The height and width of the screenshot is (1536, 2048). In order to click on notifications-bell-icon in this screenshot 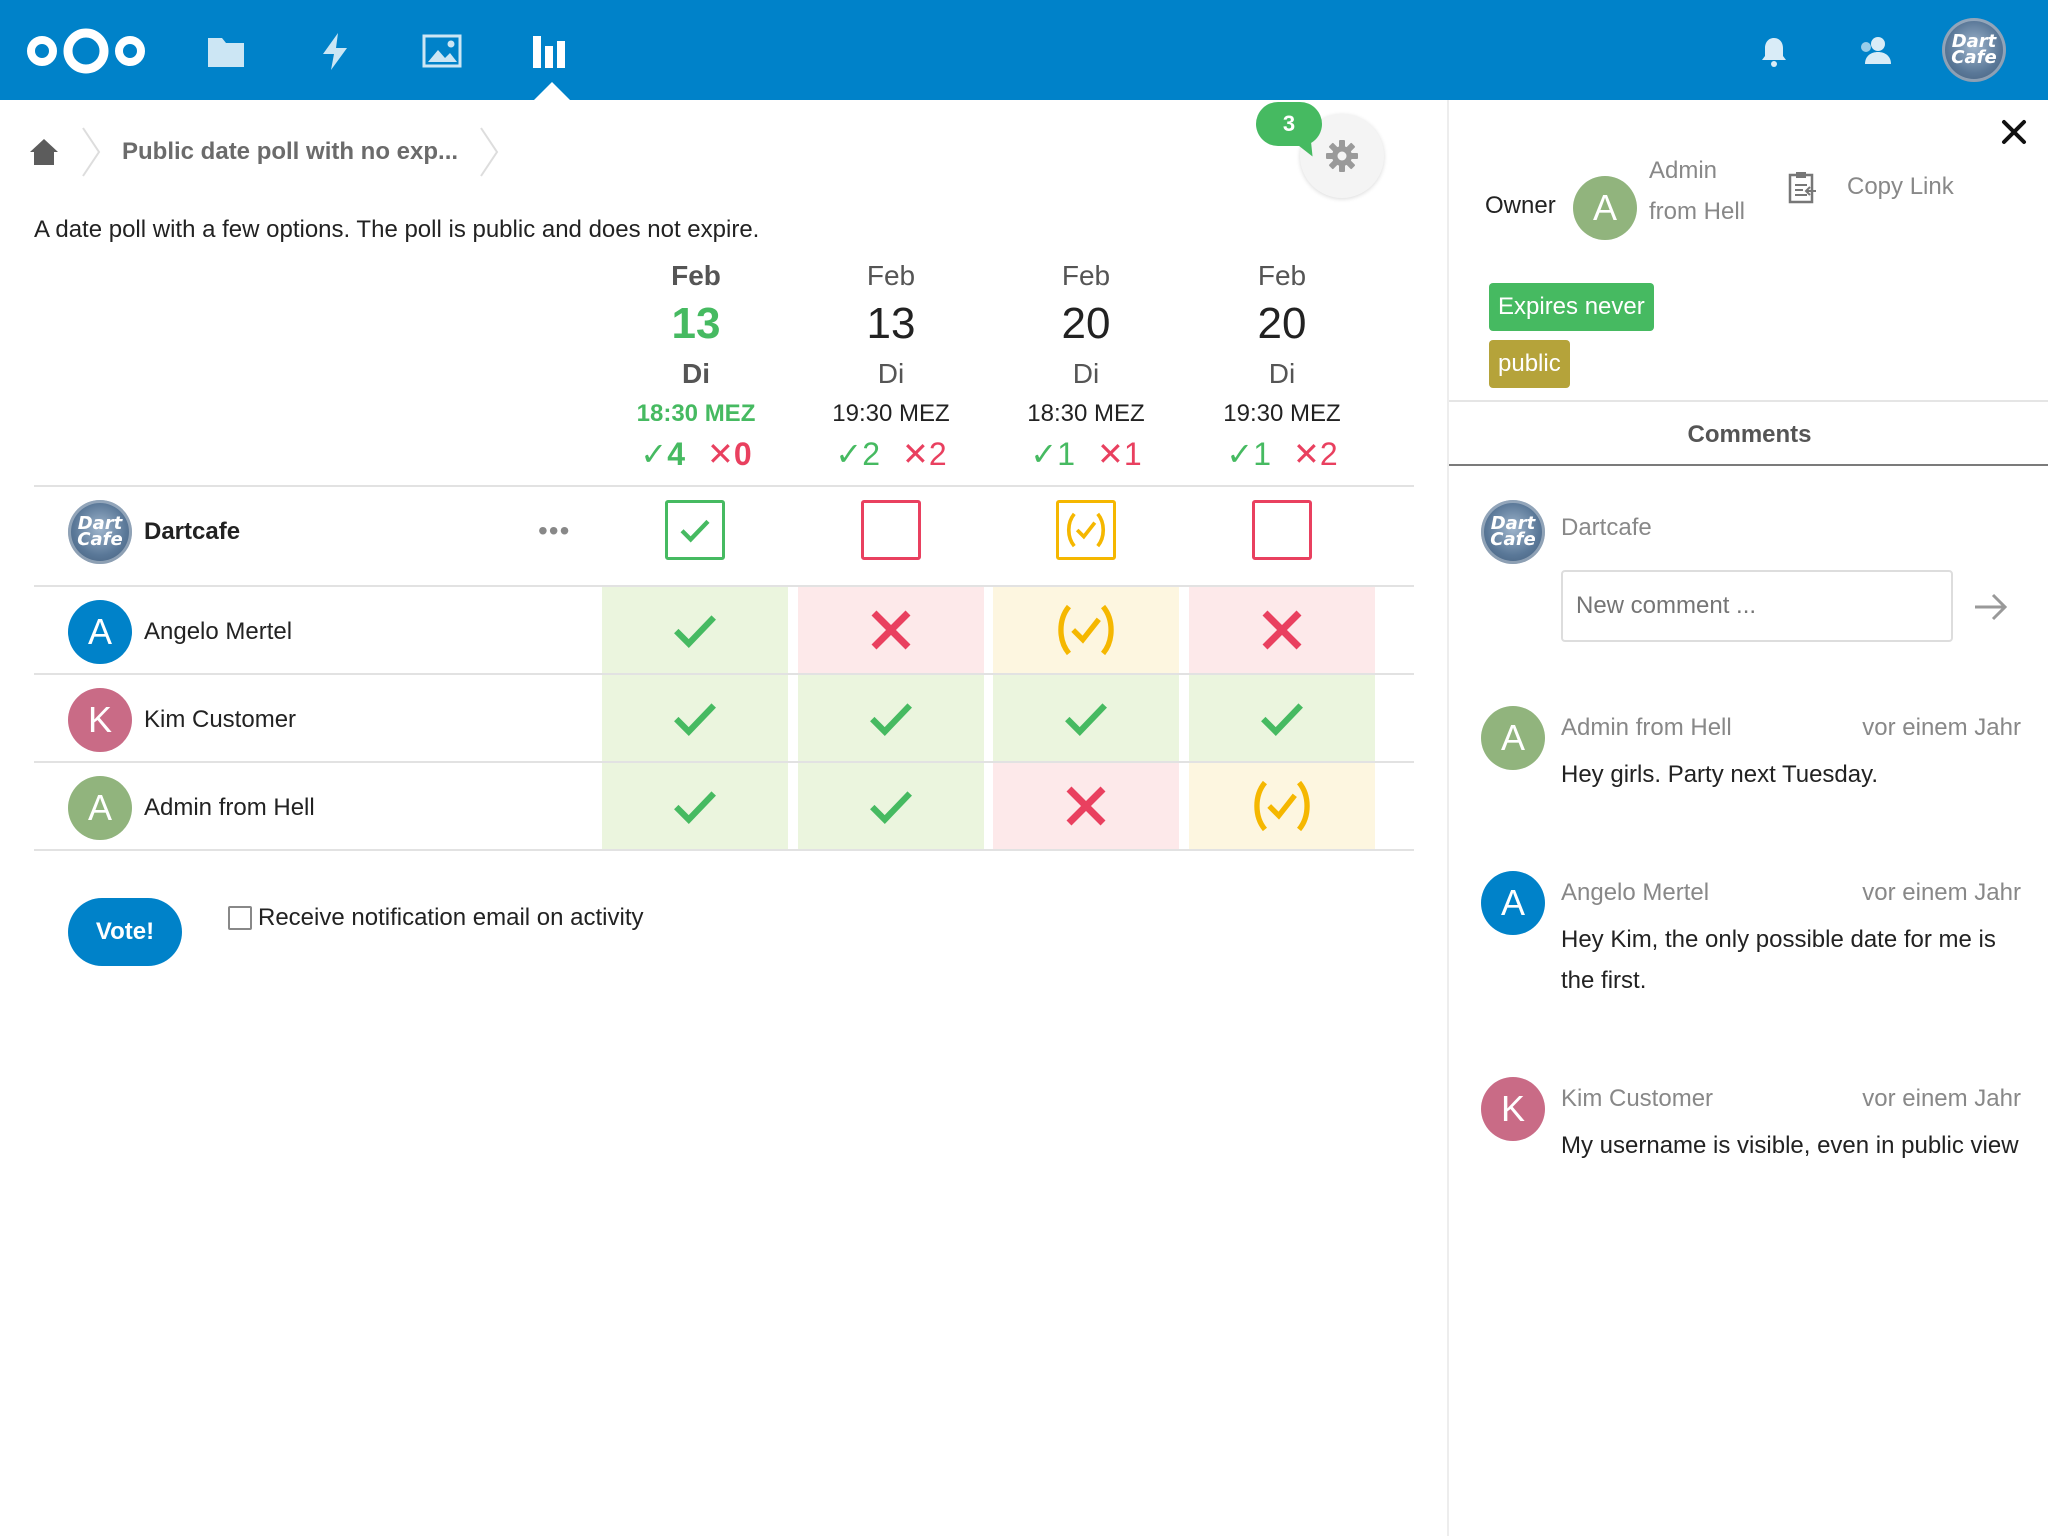, I will do `click(1774, 52)`.